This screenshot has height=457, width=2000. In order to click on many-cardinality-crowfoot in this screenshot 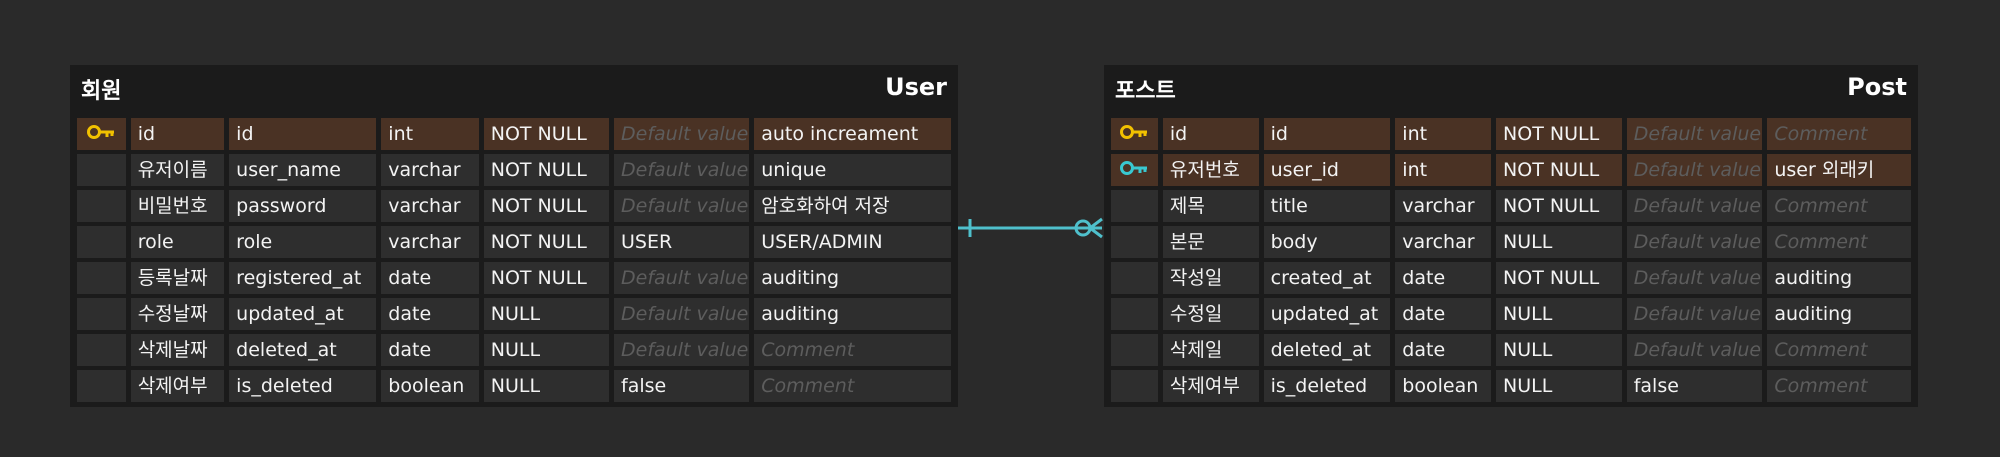, I will do `click(1096, 228)`.